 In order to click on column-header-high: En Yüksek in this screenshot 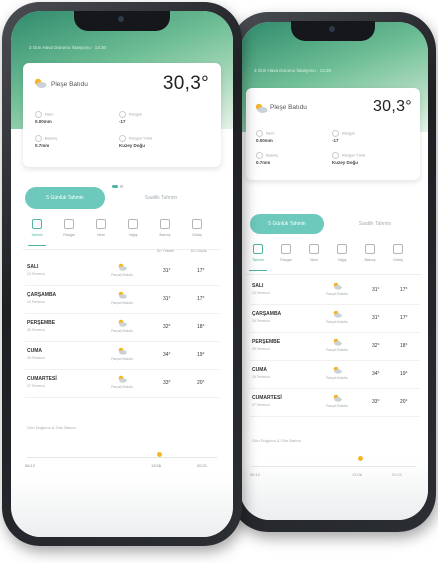, I will do `click(166, 251)`.